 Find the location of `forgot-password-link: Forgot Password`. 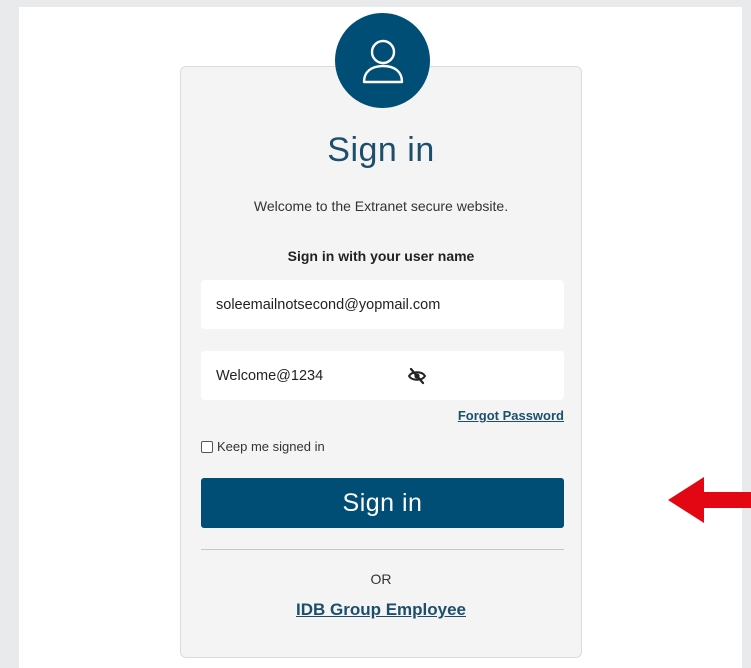

forgot-password-link: Forgot Password is located at coordinates (472, 415).